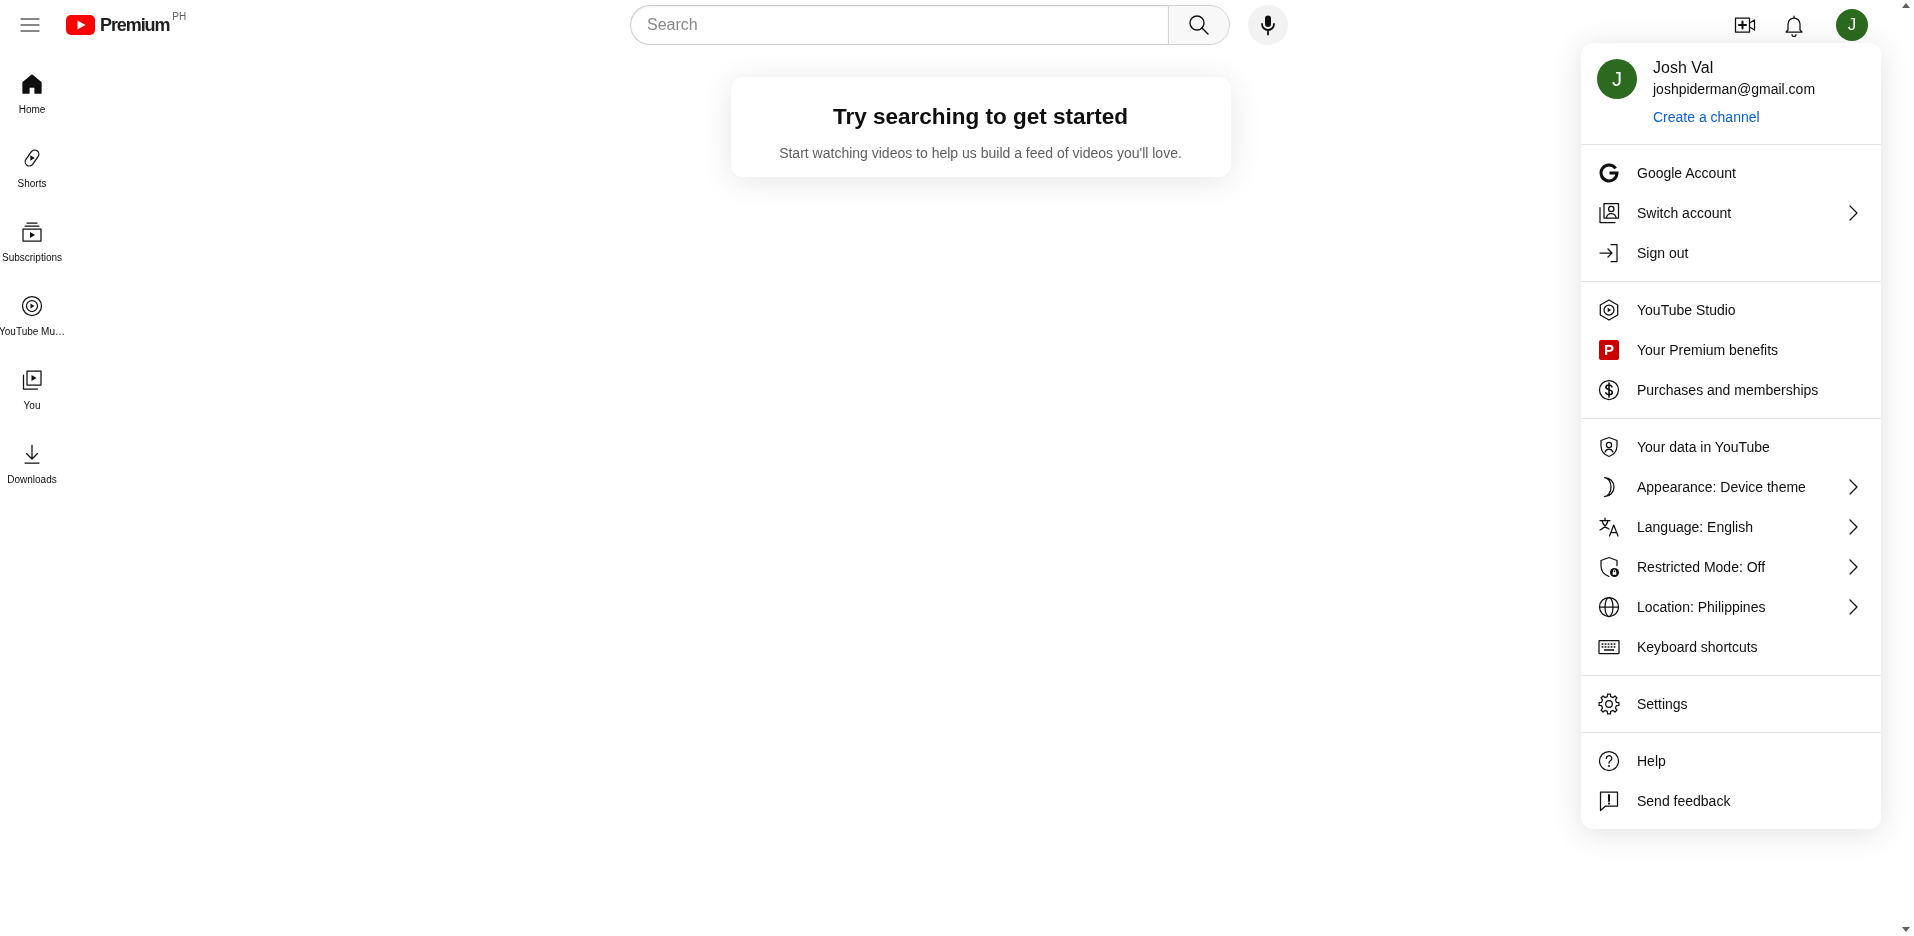 The image size is (1914, 936). I want to click on sidebar-item: Subscriptions, so click(32, 241).